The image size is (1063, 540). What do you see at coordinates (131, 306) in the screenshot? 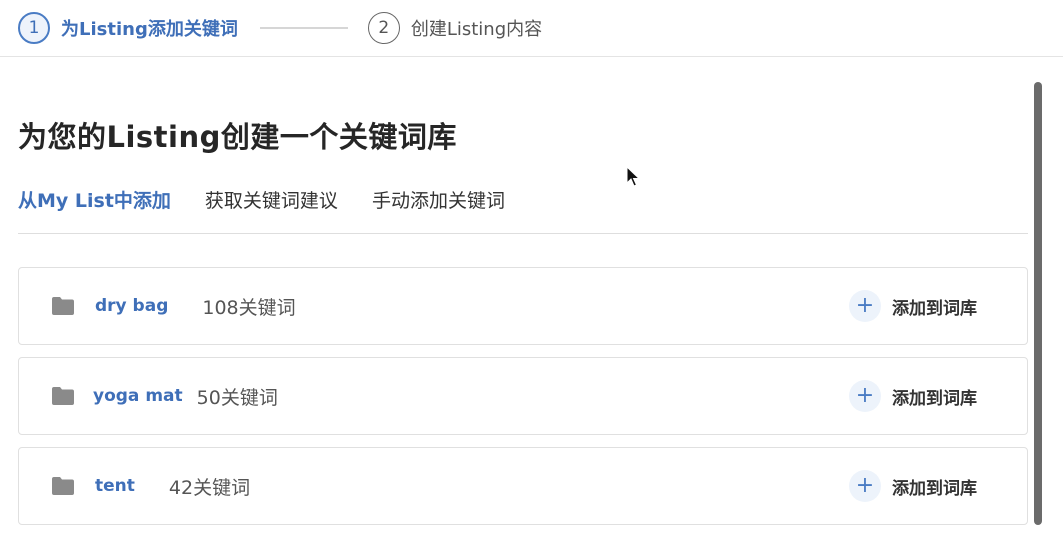
I see `list-name: dry bag` at bounding box center [131, 306].